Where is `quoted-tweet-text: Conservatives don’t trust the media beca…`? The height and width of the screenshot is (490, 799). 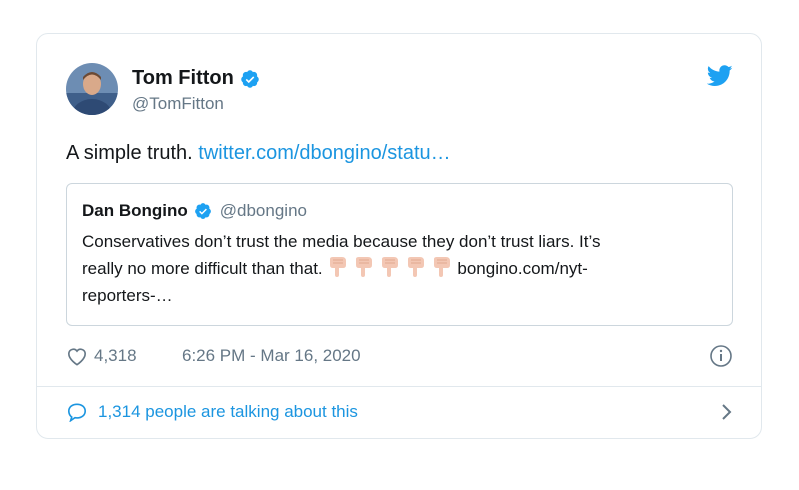 quoted-tweet-text: Conservatives don’t trust the media beca… is located at coordinates (401, 268).